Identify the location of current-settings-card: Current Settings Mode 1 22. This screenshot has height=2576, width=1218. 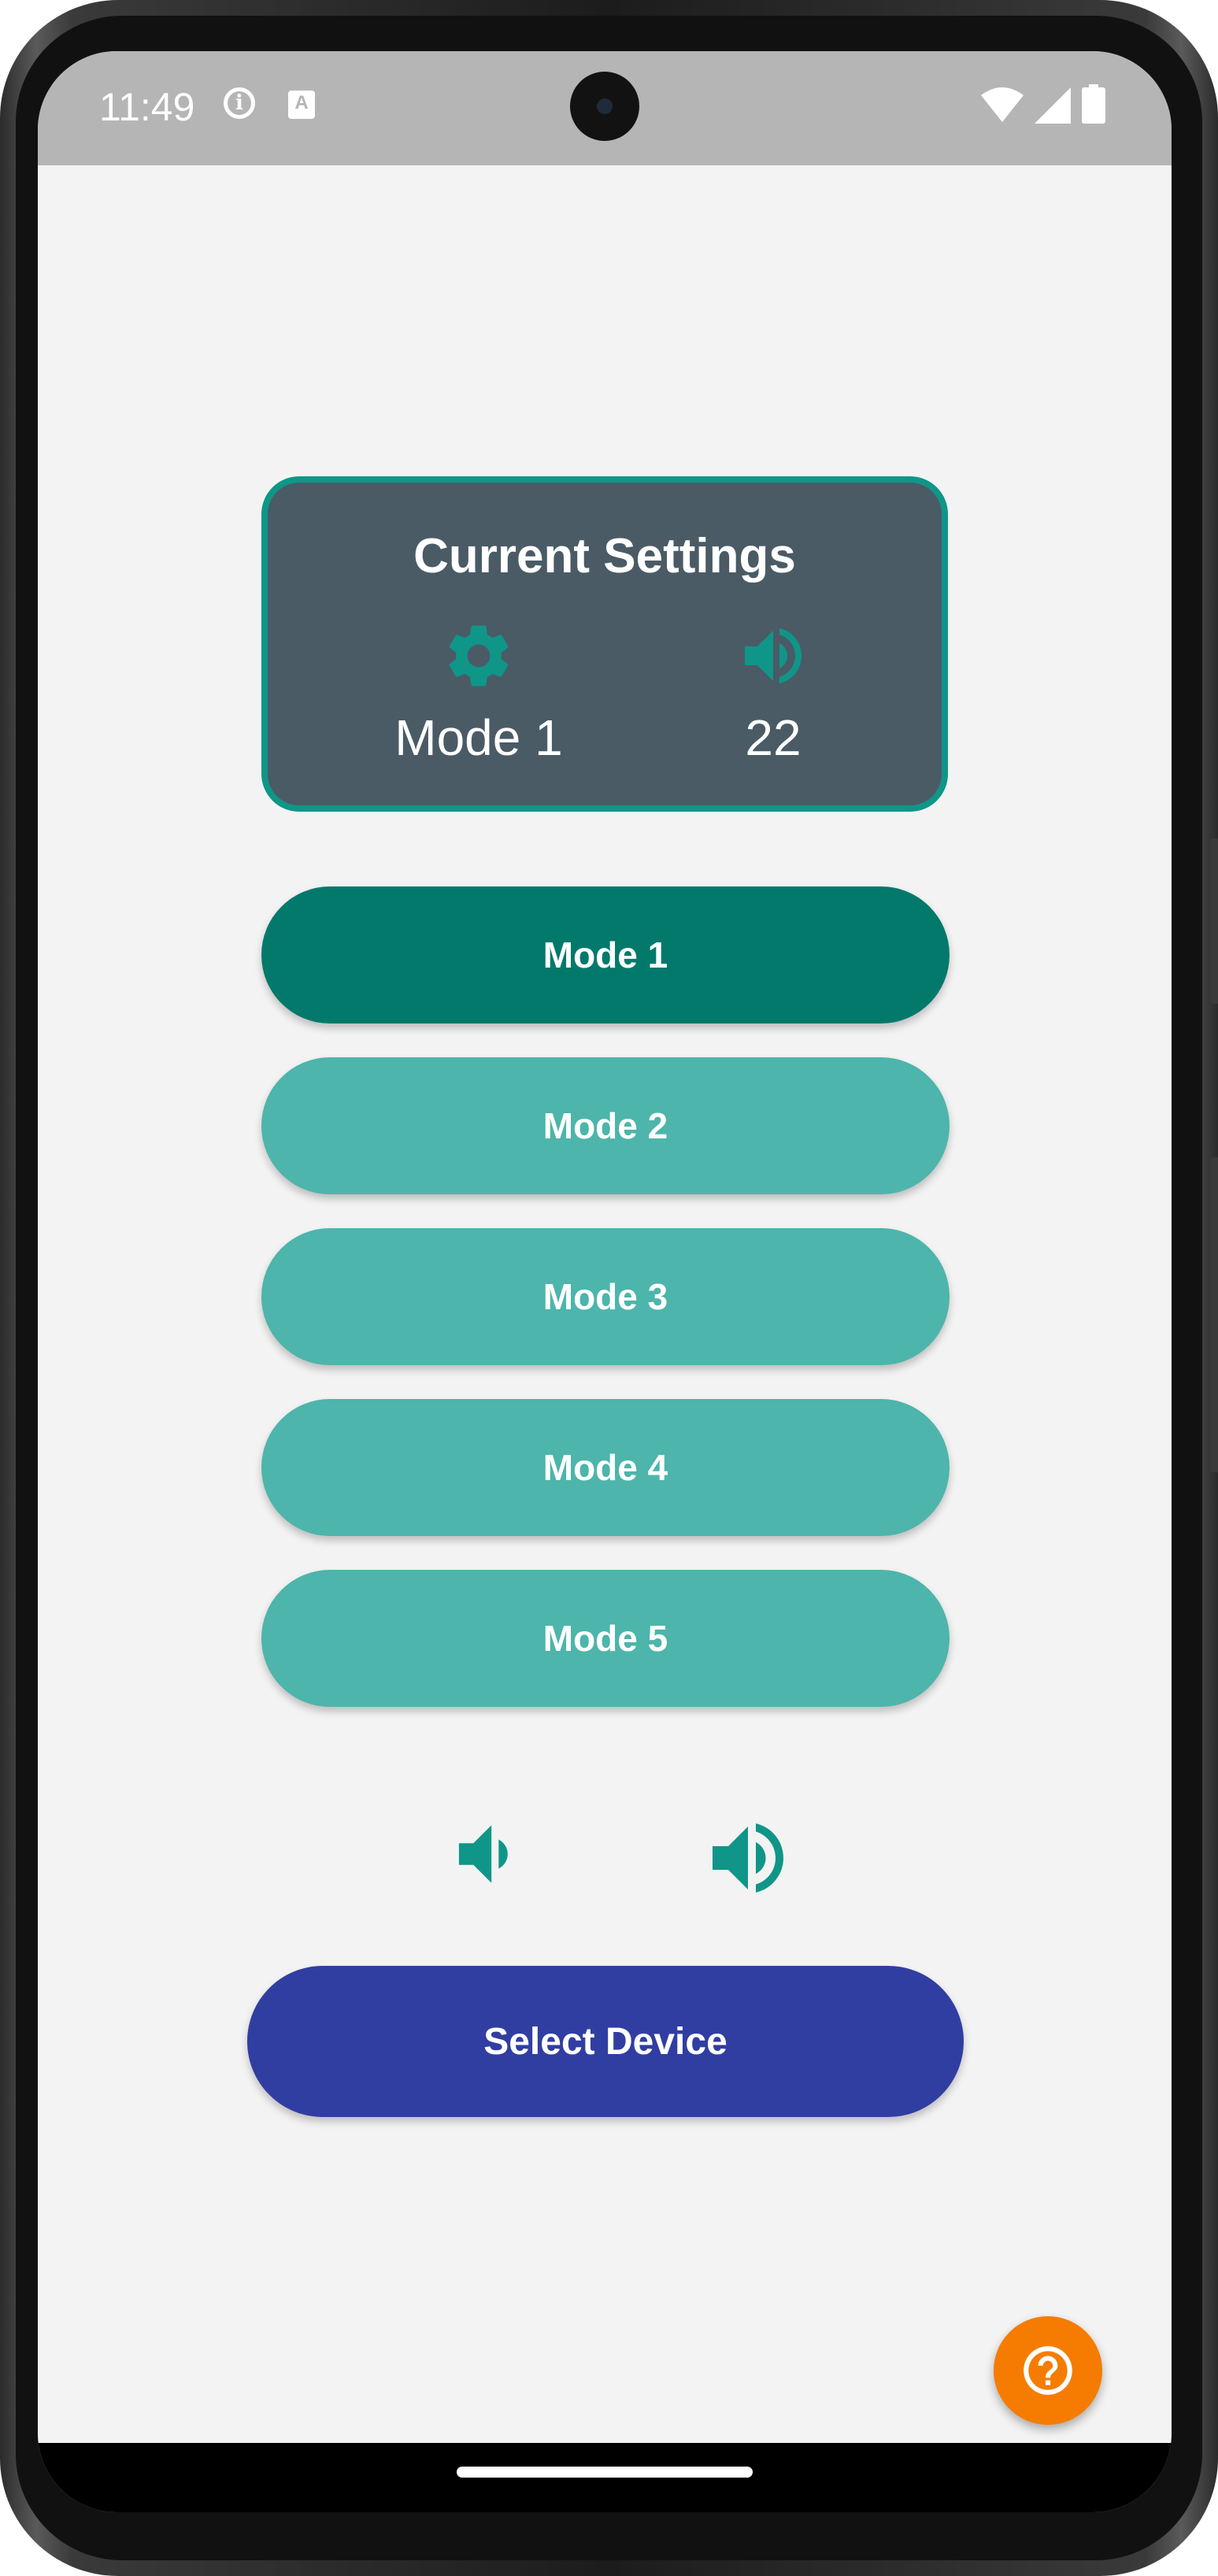
(604, 644).